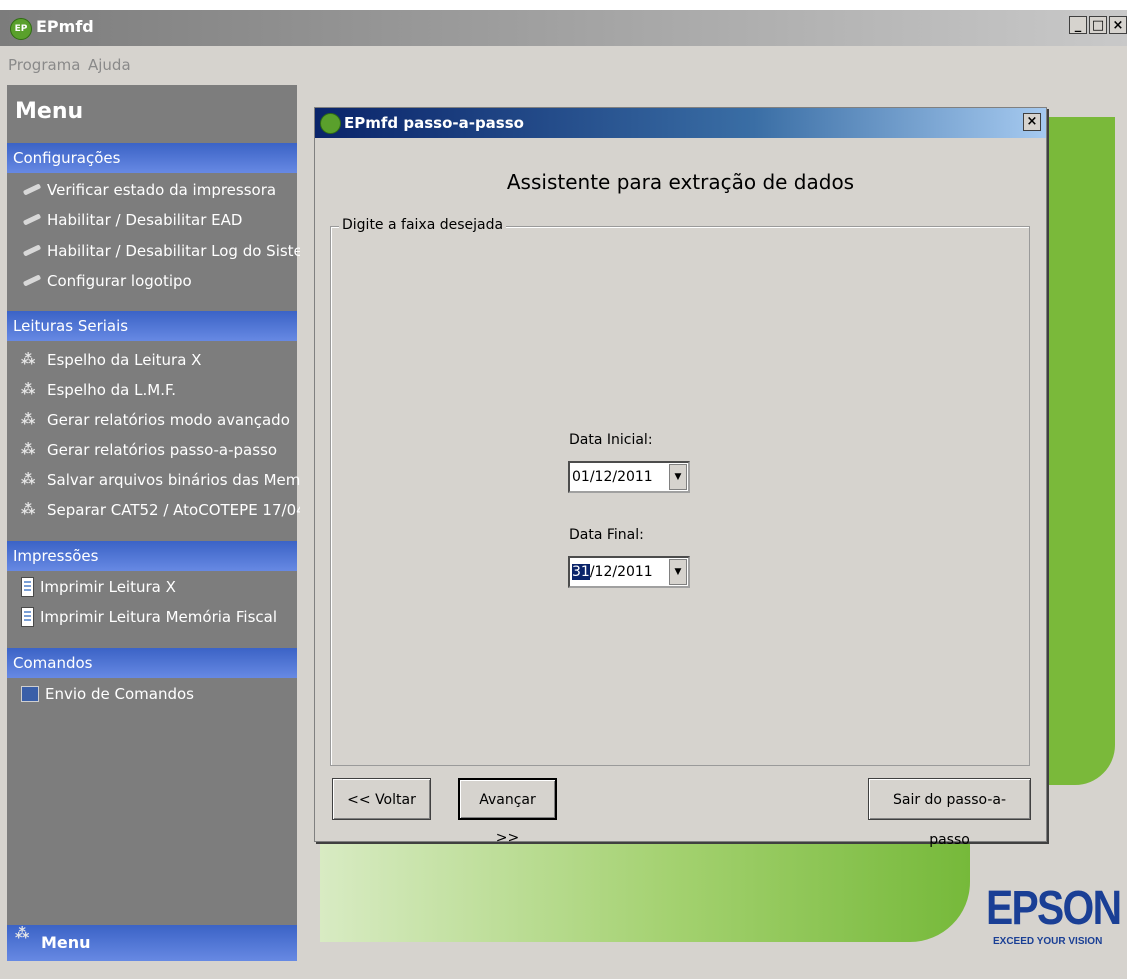 Image resolution: width=1127 pixels, height=979 pixels. What do you see at coordinates (44, 65) in the screenshot?
I see `menu-programa: Programa` at bounding box center [44, 65].